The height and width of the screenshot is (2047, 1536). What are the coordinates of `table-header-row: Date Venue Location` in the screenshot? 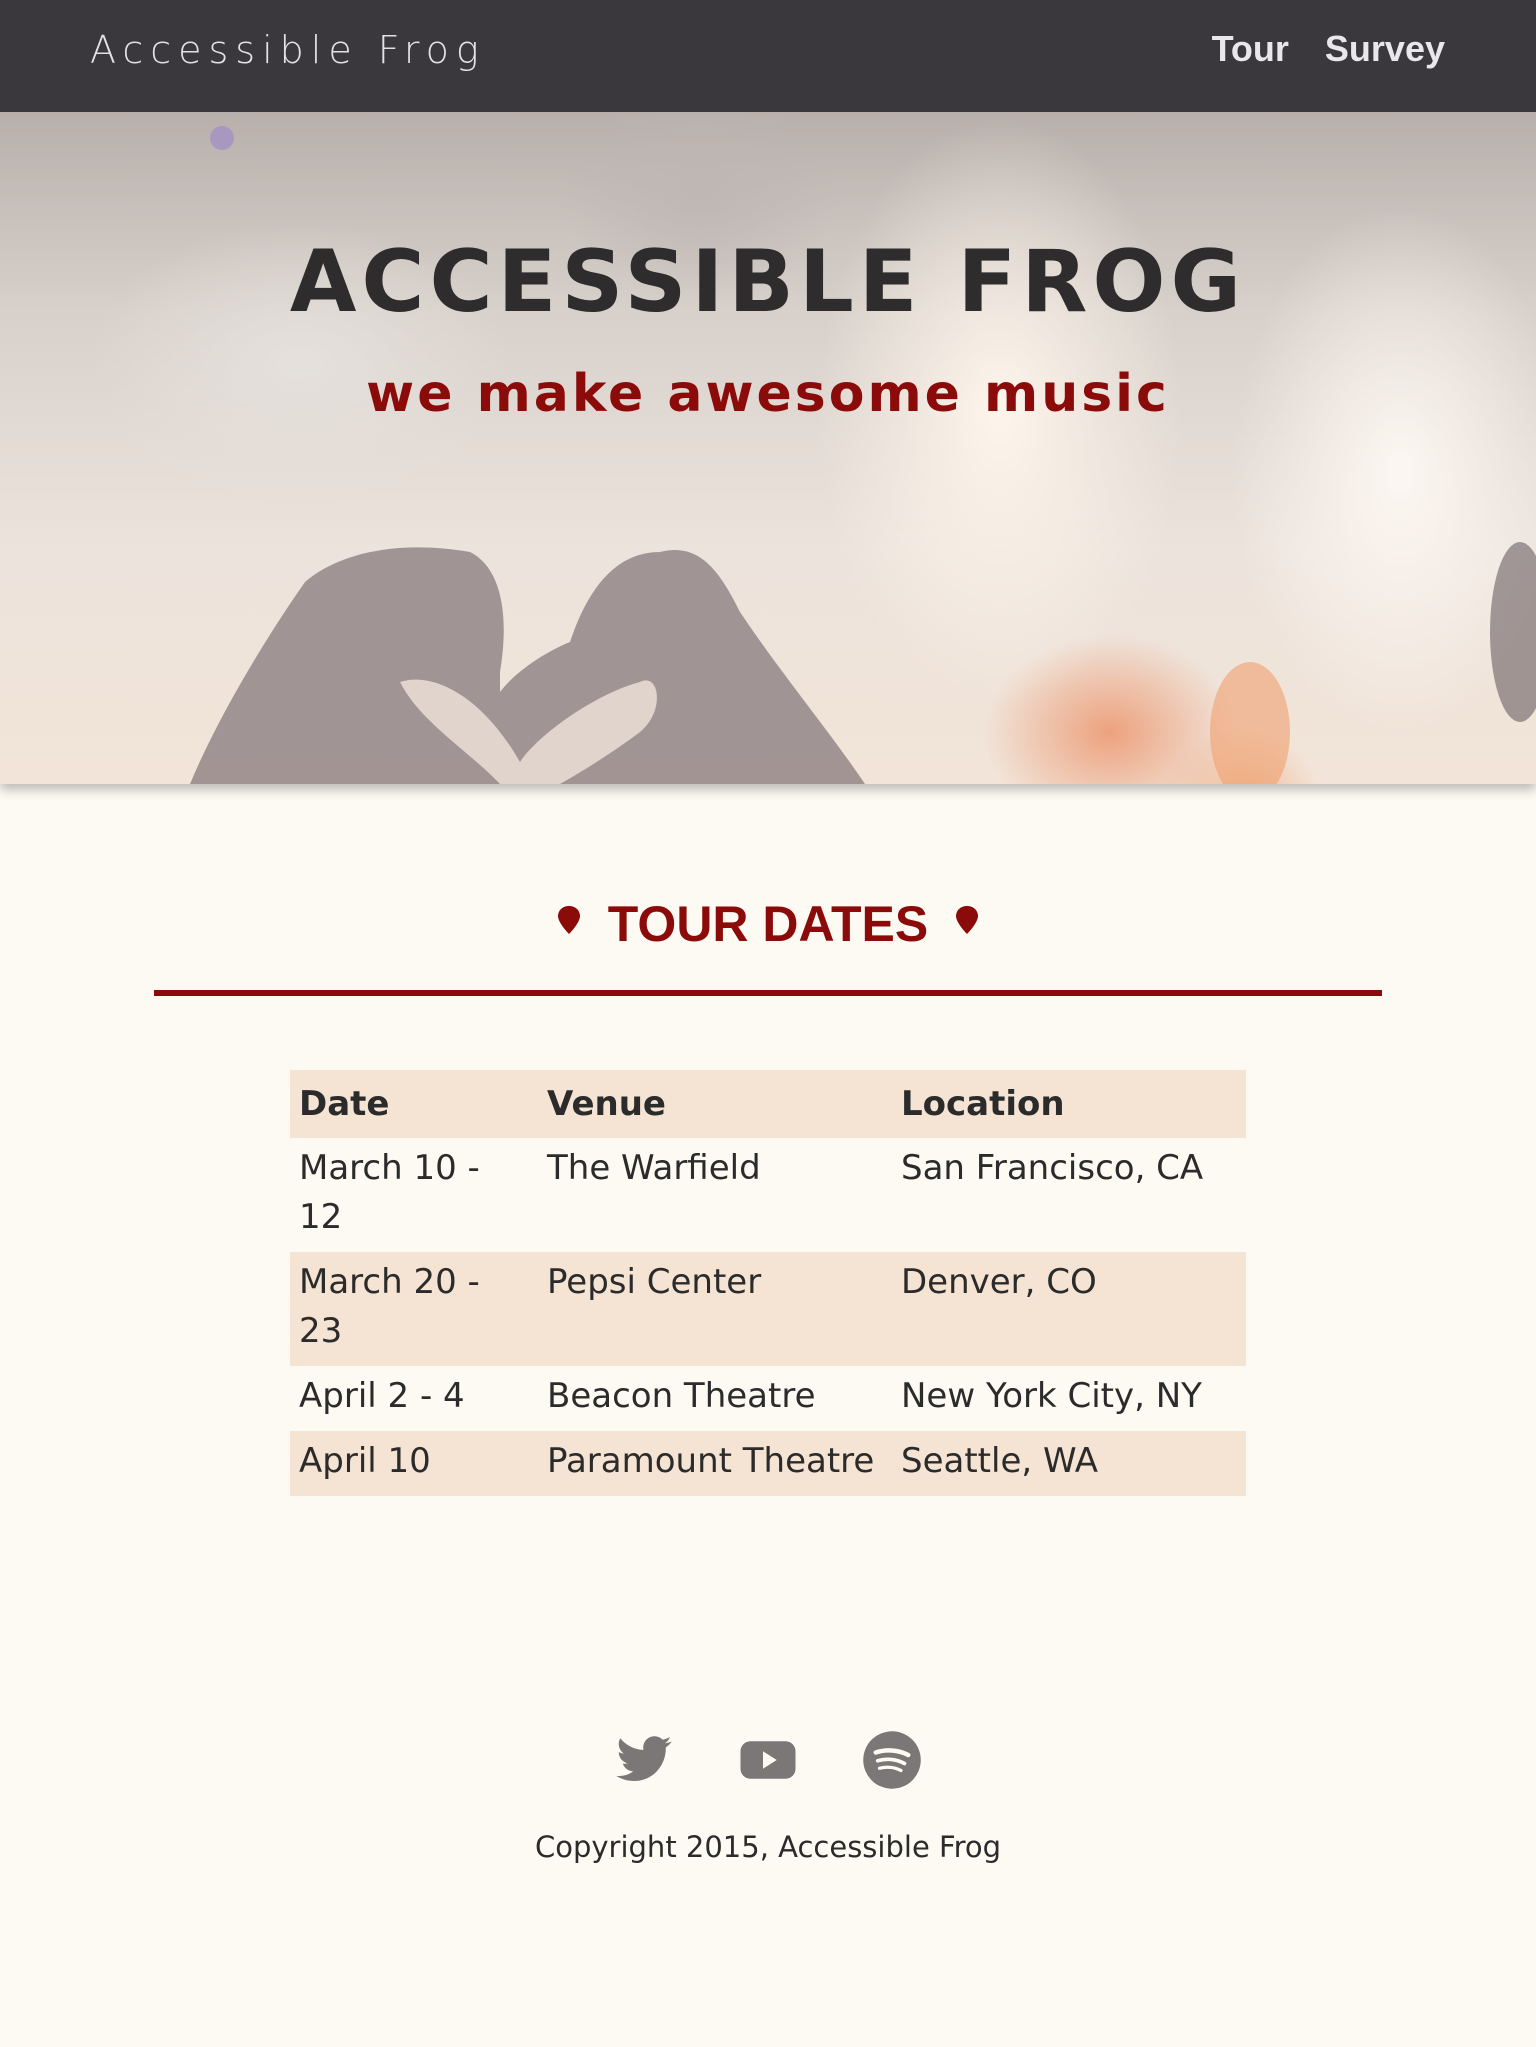 It's located at (768, 1104).